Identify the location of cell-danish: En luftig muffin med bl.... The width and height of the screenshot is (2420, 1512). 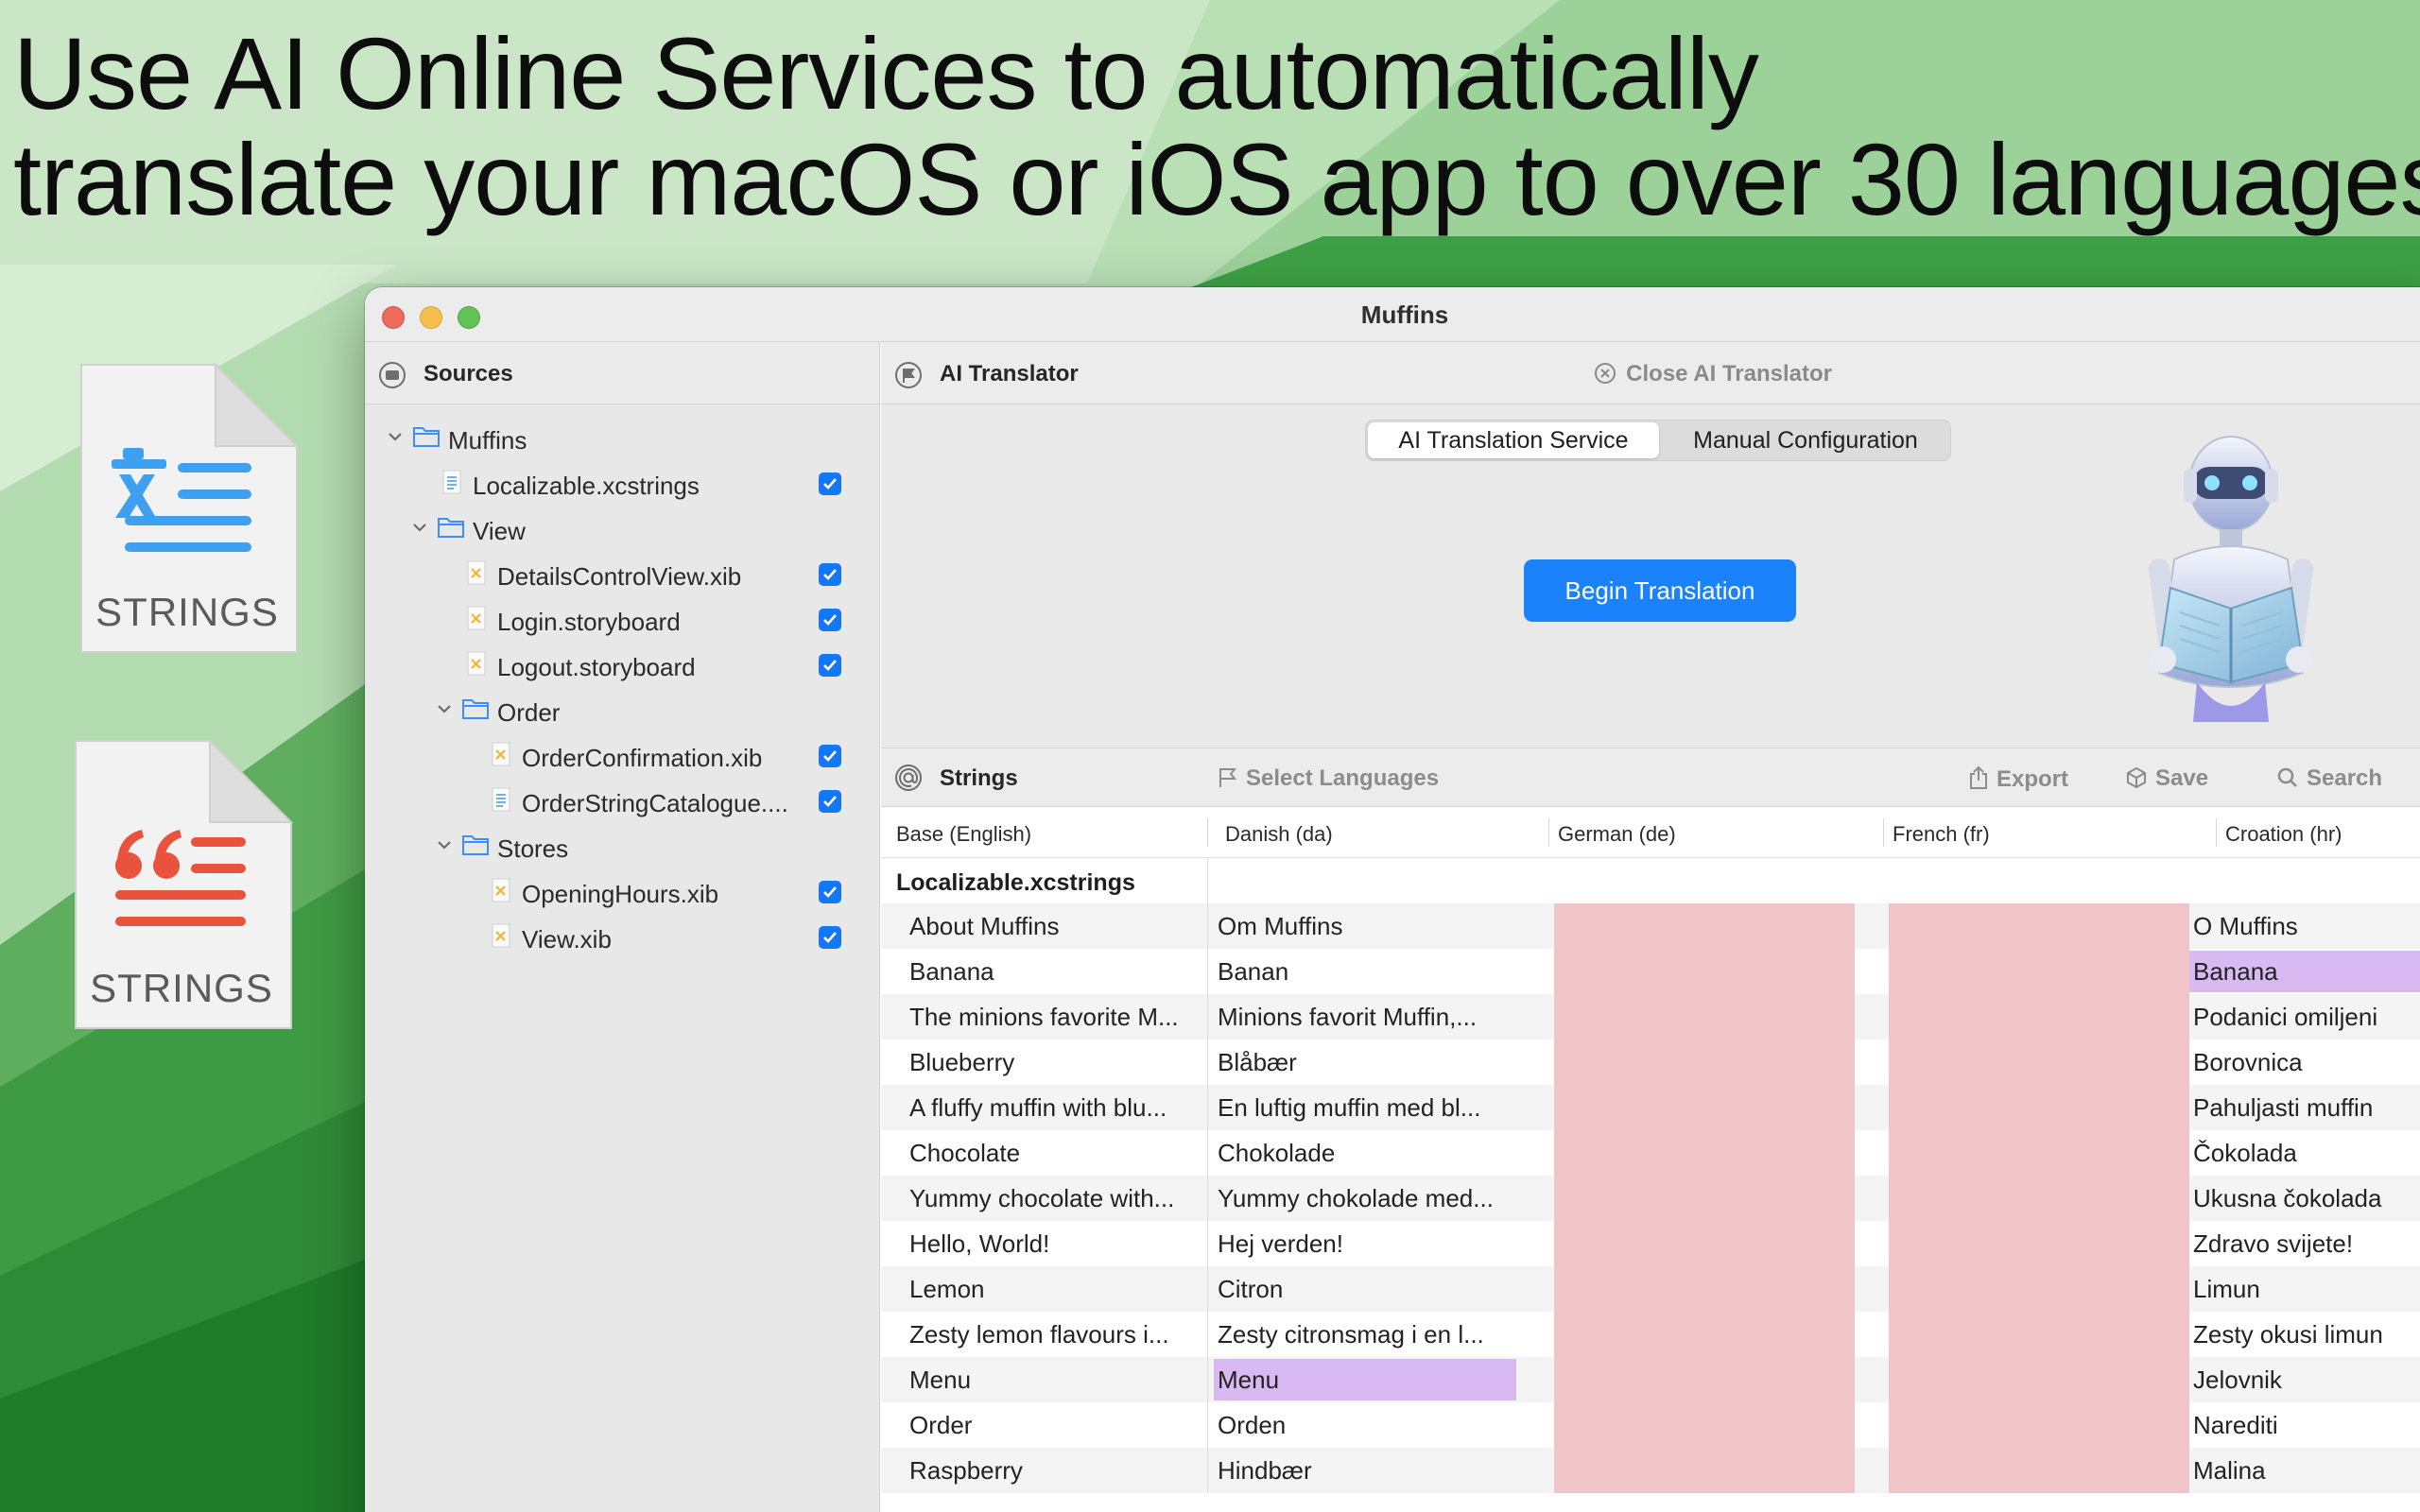
(1378, 1107).